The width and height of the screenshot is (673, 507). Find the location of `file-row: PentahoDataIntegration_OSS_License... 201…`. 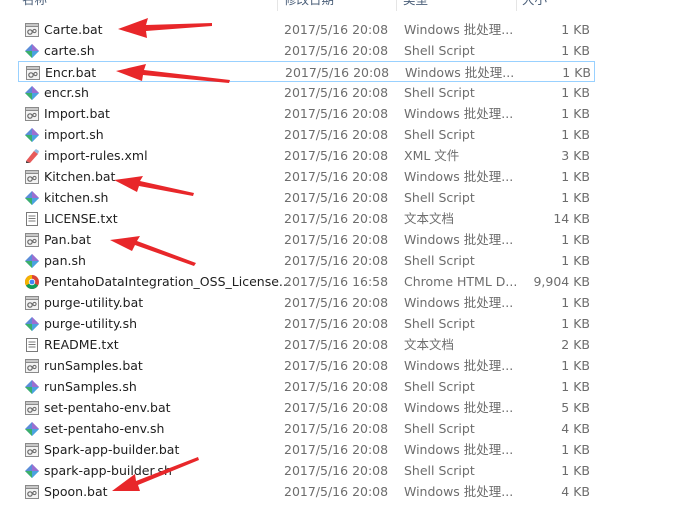

file-row: PentahoDataIntegration_OSS_License... 201… is located at coordinates (306, 281).